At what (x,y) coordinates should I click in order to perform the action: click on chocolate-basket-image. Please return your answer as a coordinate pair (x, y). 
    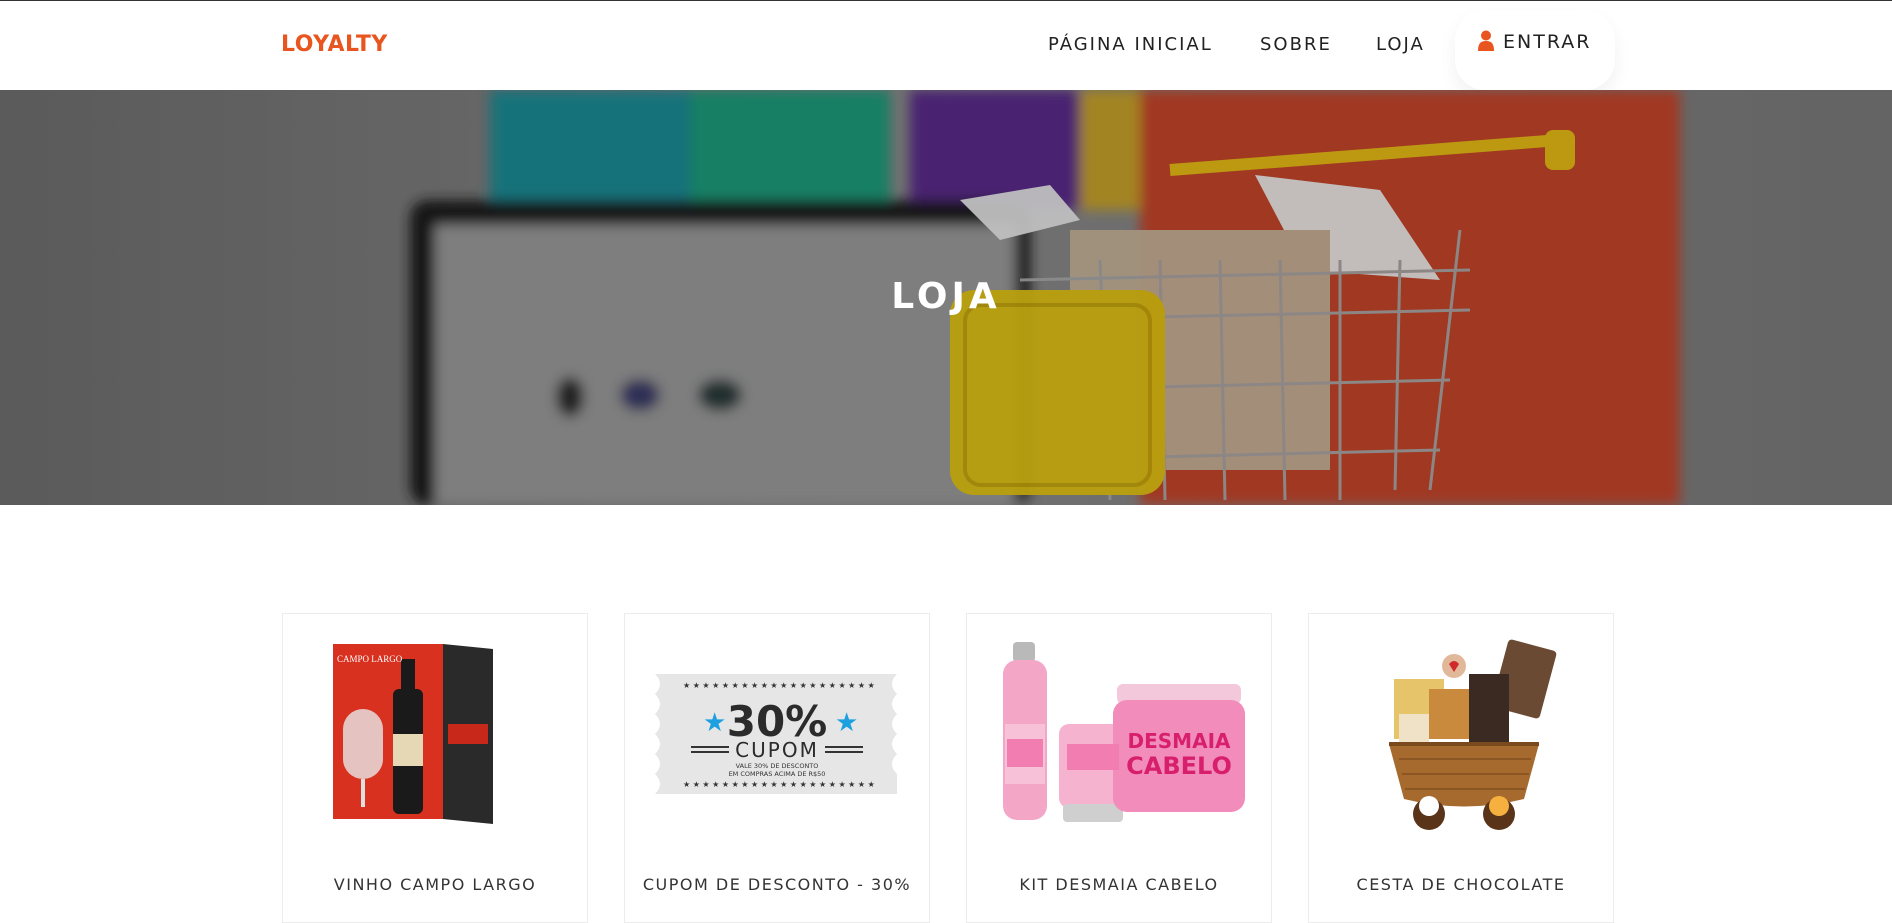
    Looking at the image, I should click on (1473, 734).